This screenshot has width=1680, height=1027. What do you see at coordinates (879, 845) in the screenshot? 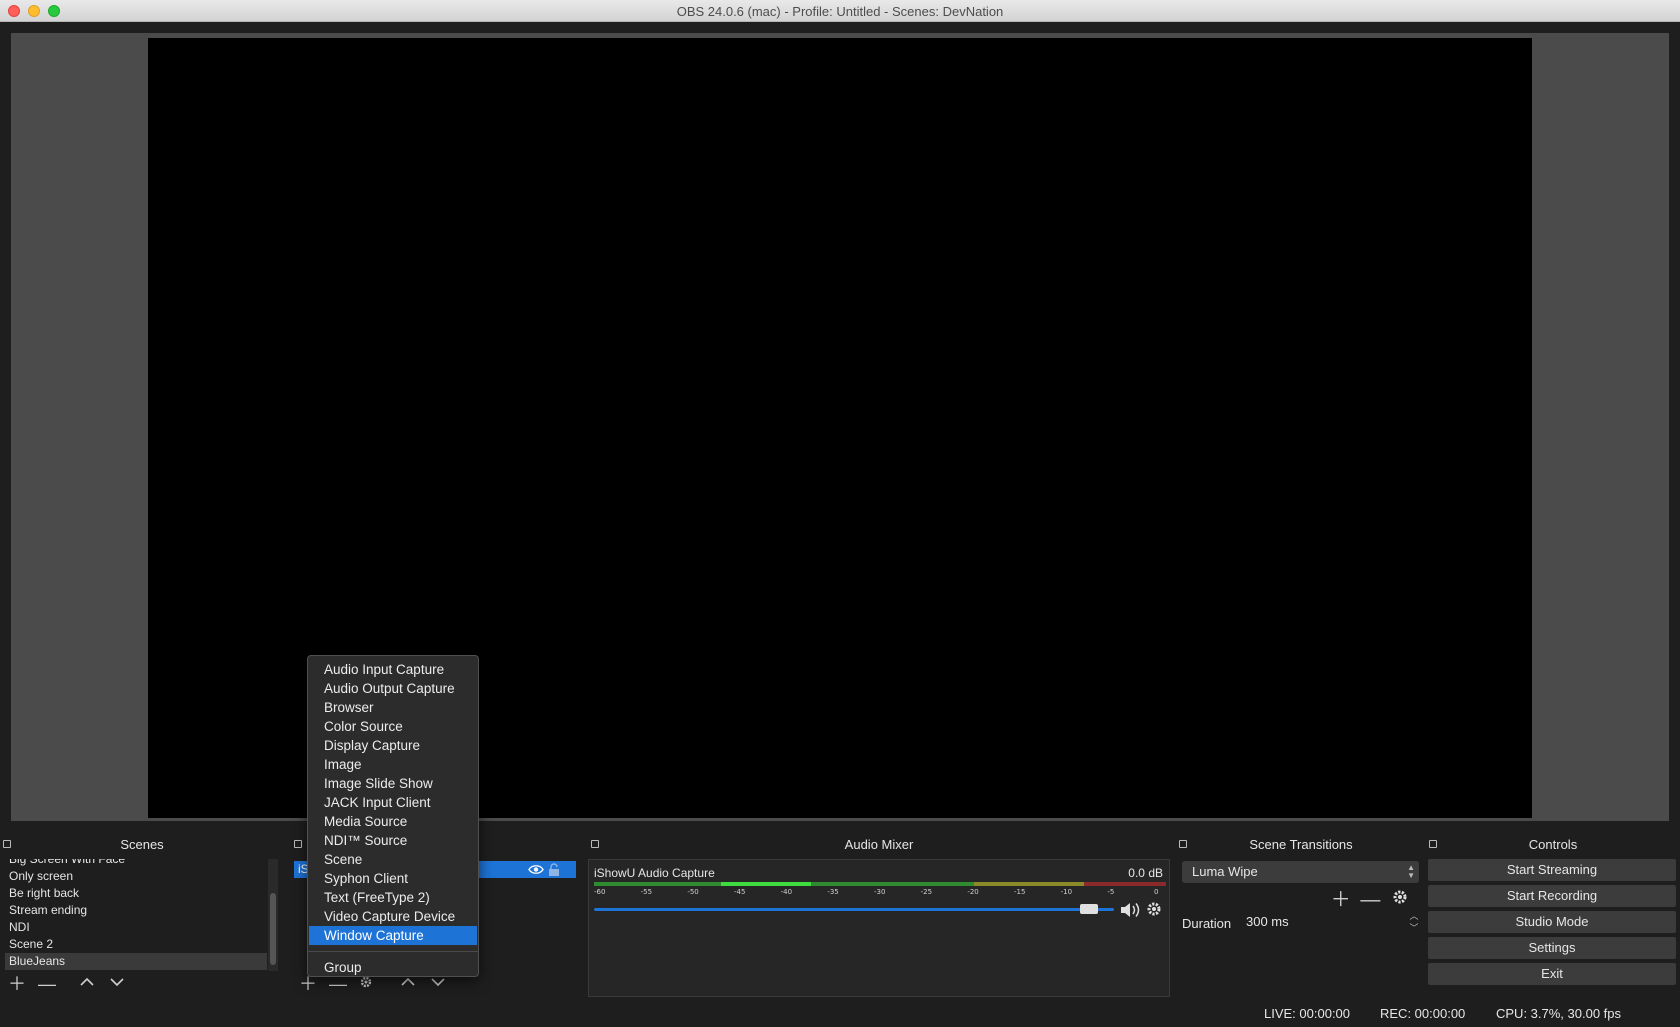
I see `audio-mixer-header: Audio Mixer` at bounding box center [879, 845].